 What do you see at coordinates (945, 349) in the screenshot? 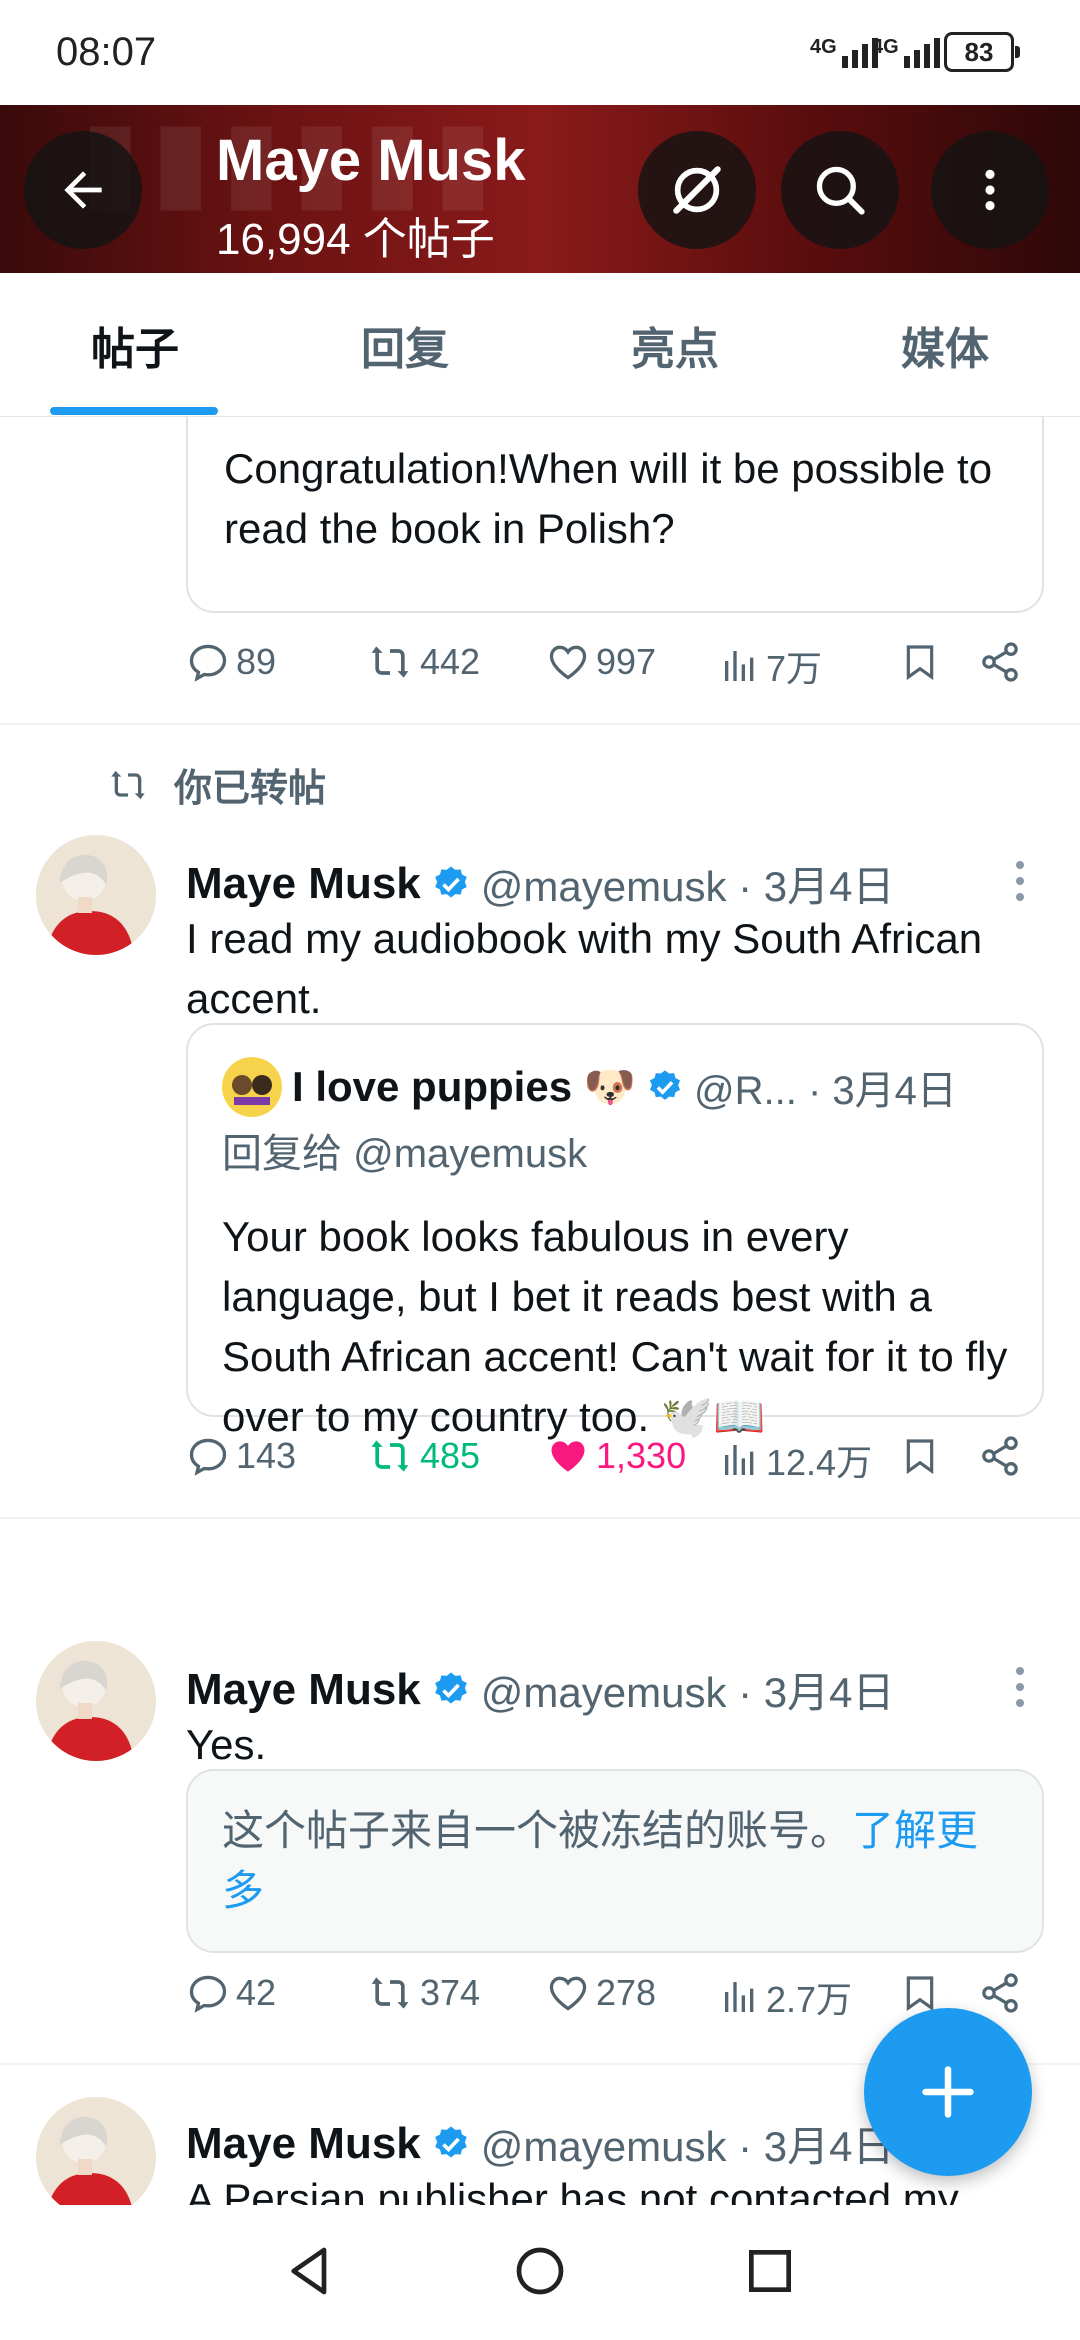
I see `tab-label: 媒体` at bounding box center [945, 349].